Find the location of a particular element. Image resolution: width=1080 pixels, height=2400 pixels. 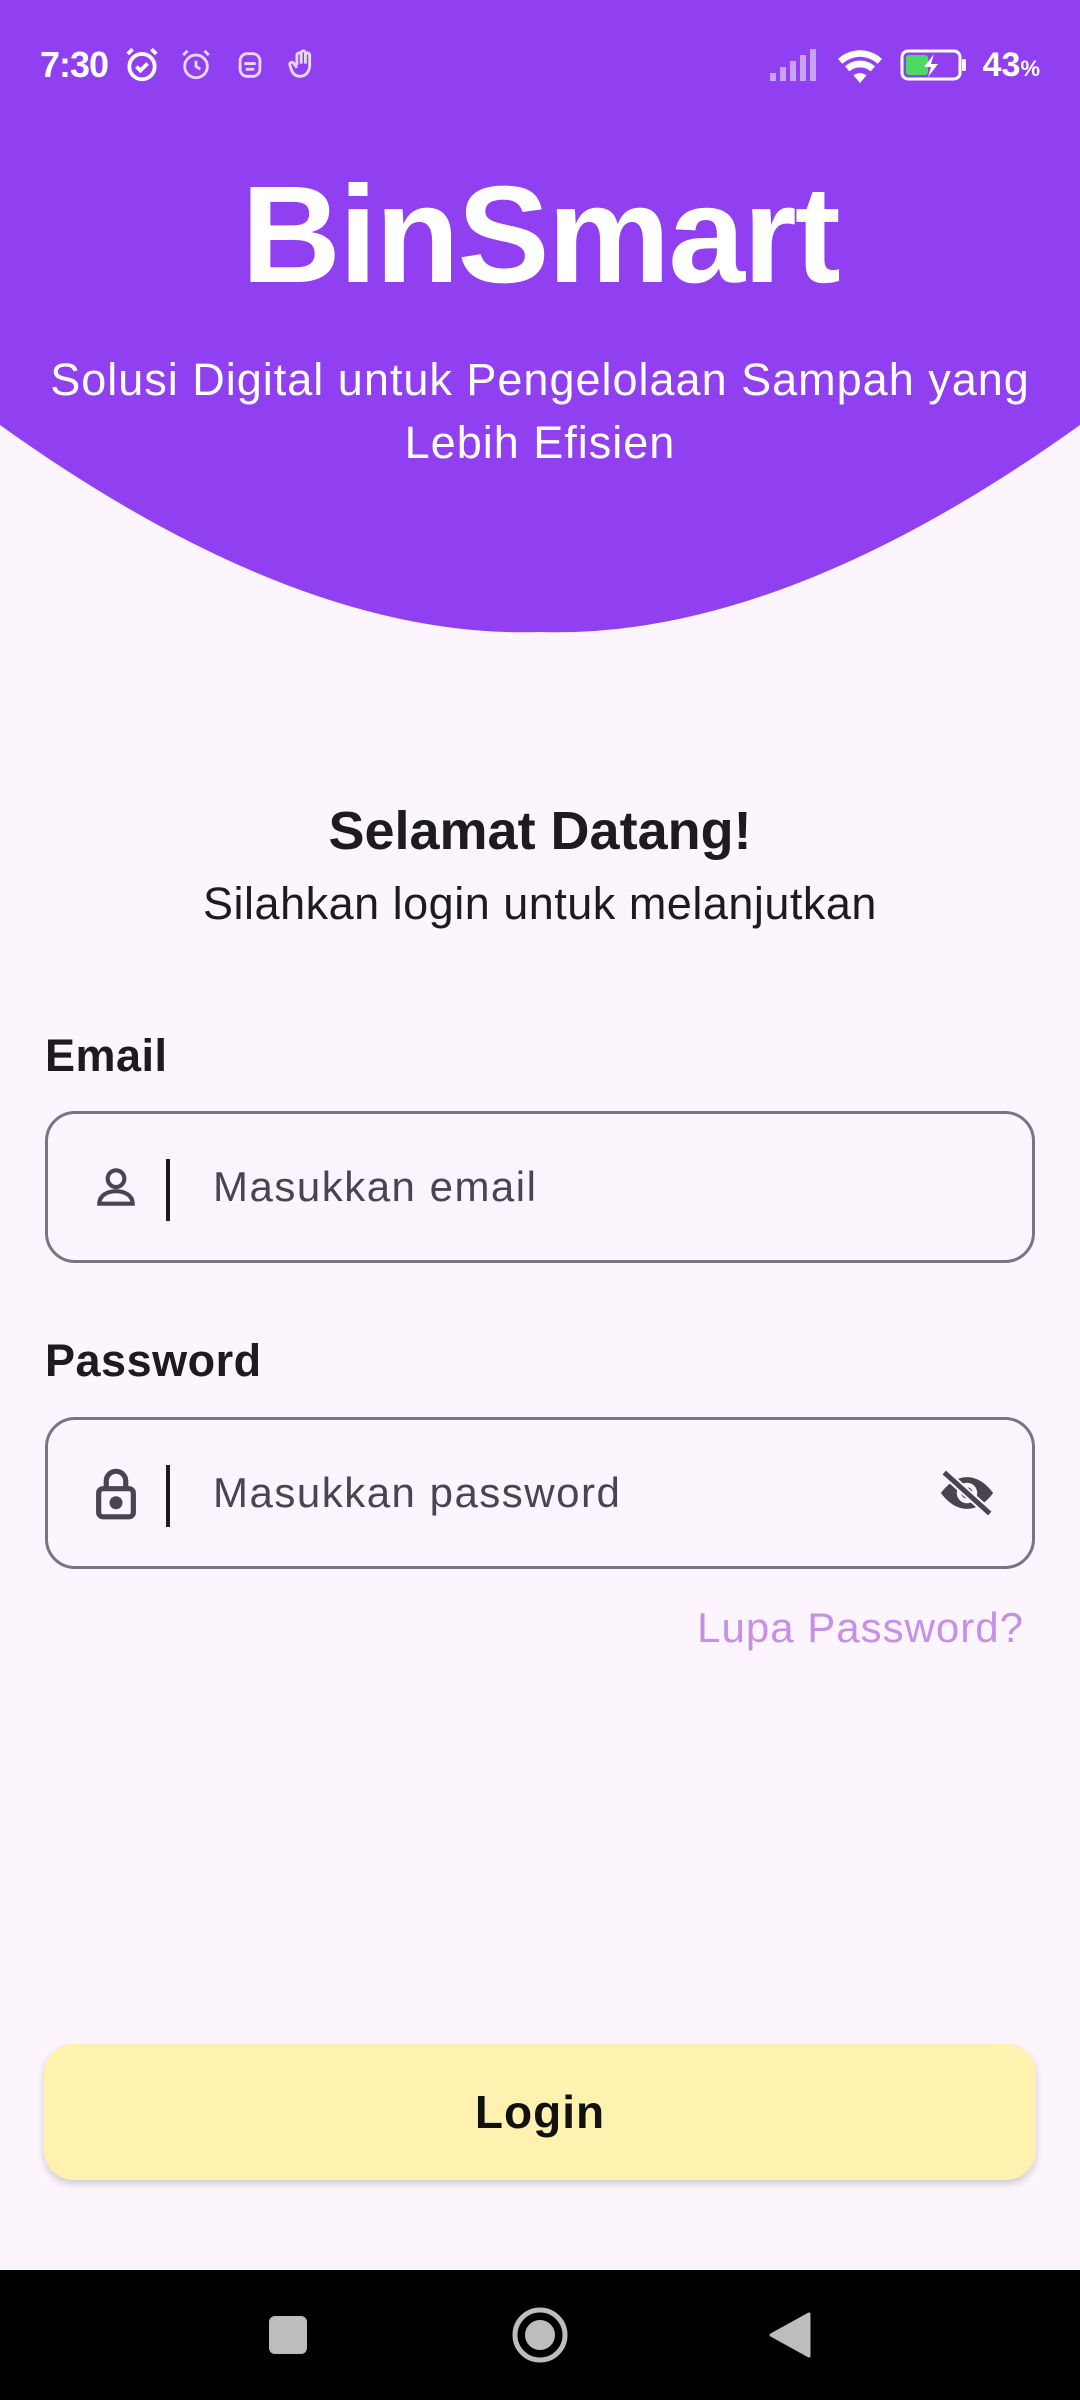

battery-charging-icon is located at coordinates (934, 65).